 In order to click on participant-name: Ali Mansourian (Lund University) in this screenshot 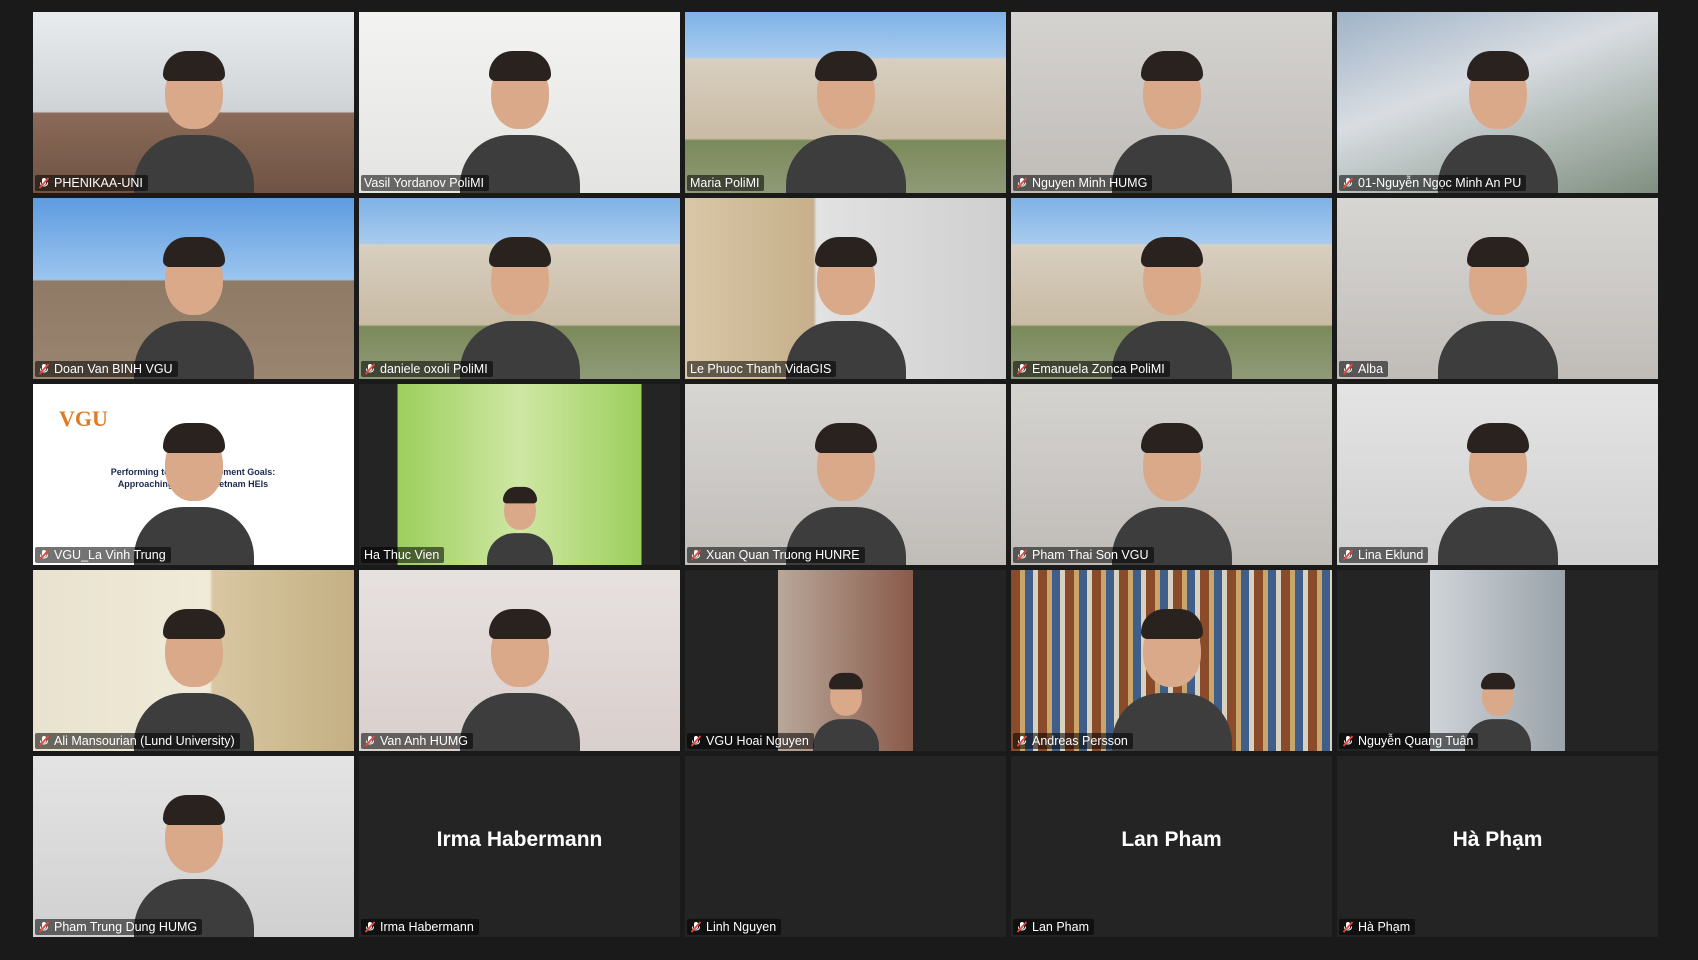, I will do `click(144, 741)`.